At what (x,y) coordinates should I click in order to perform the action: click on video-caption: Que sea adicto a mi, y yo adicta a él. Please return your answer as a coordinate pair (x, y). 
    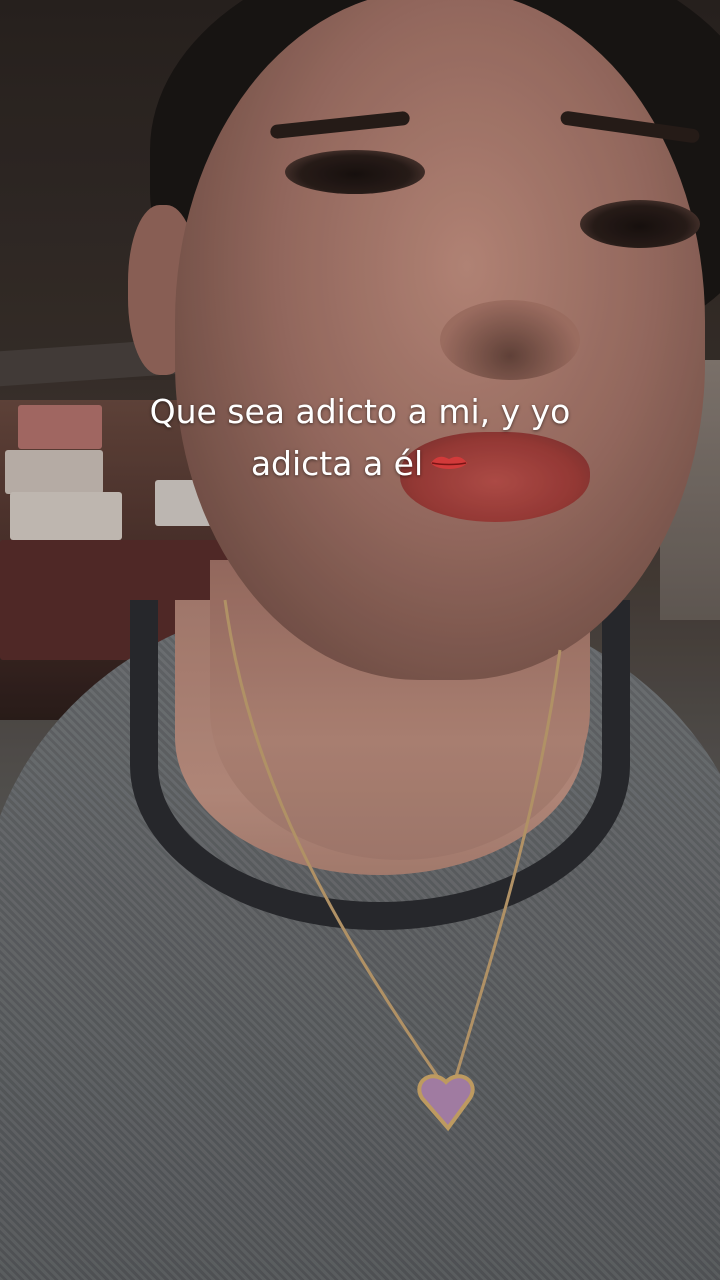
    Looking at the image, I should click on (360, 438).